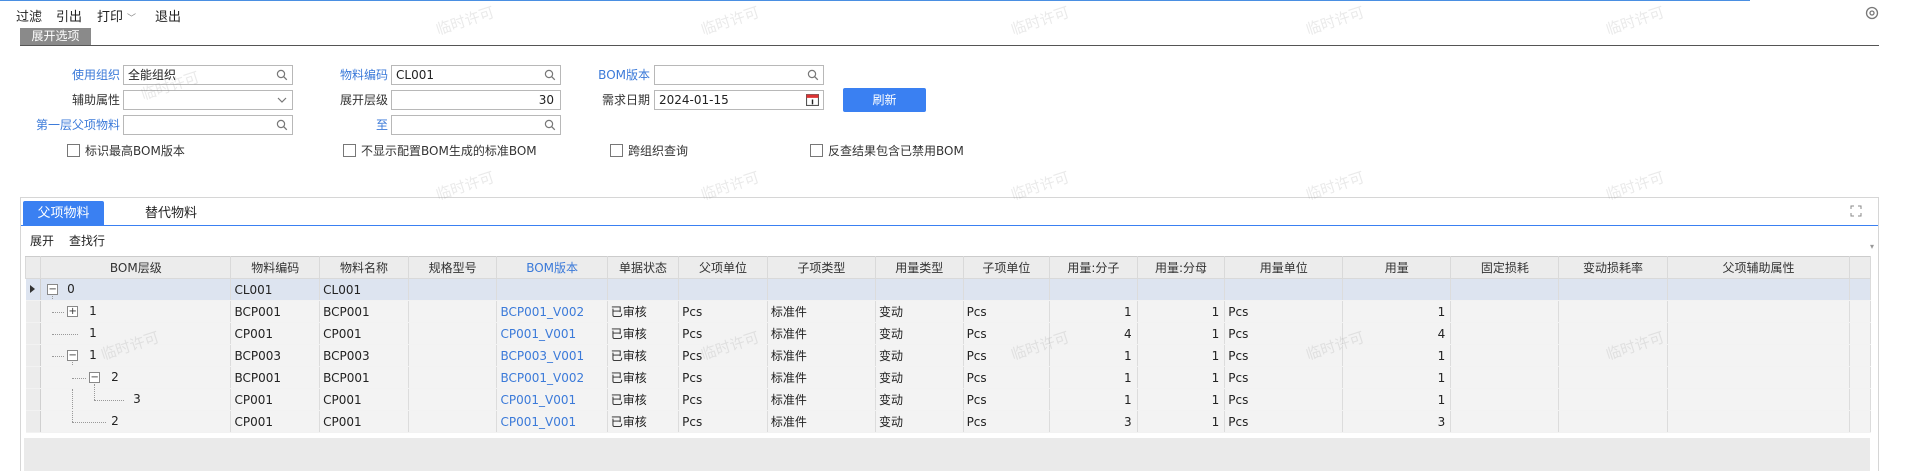 Image resolution: width=1909 pixels, height=471 pixels. What do you see at coordinates (275, 355) in the screenshot?
I see `cell-code: BCP003` at bounding box center [275, 355].